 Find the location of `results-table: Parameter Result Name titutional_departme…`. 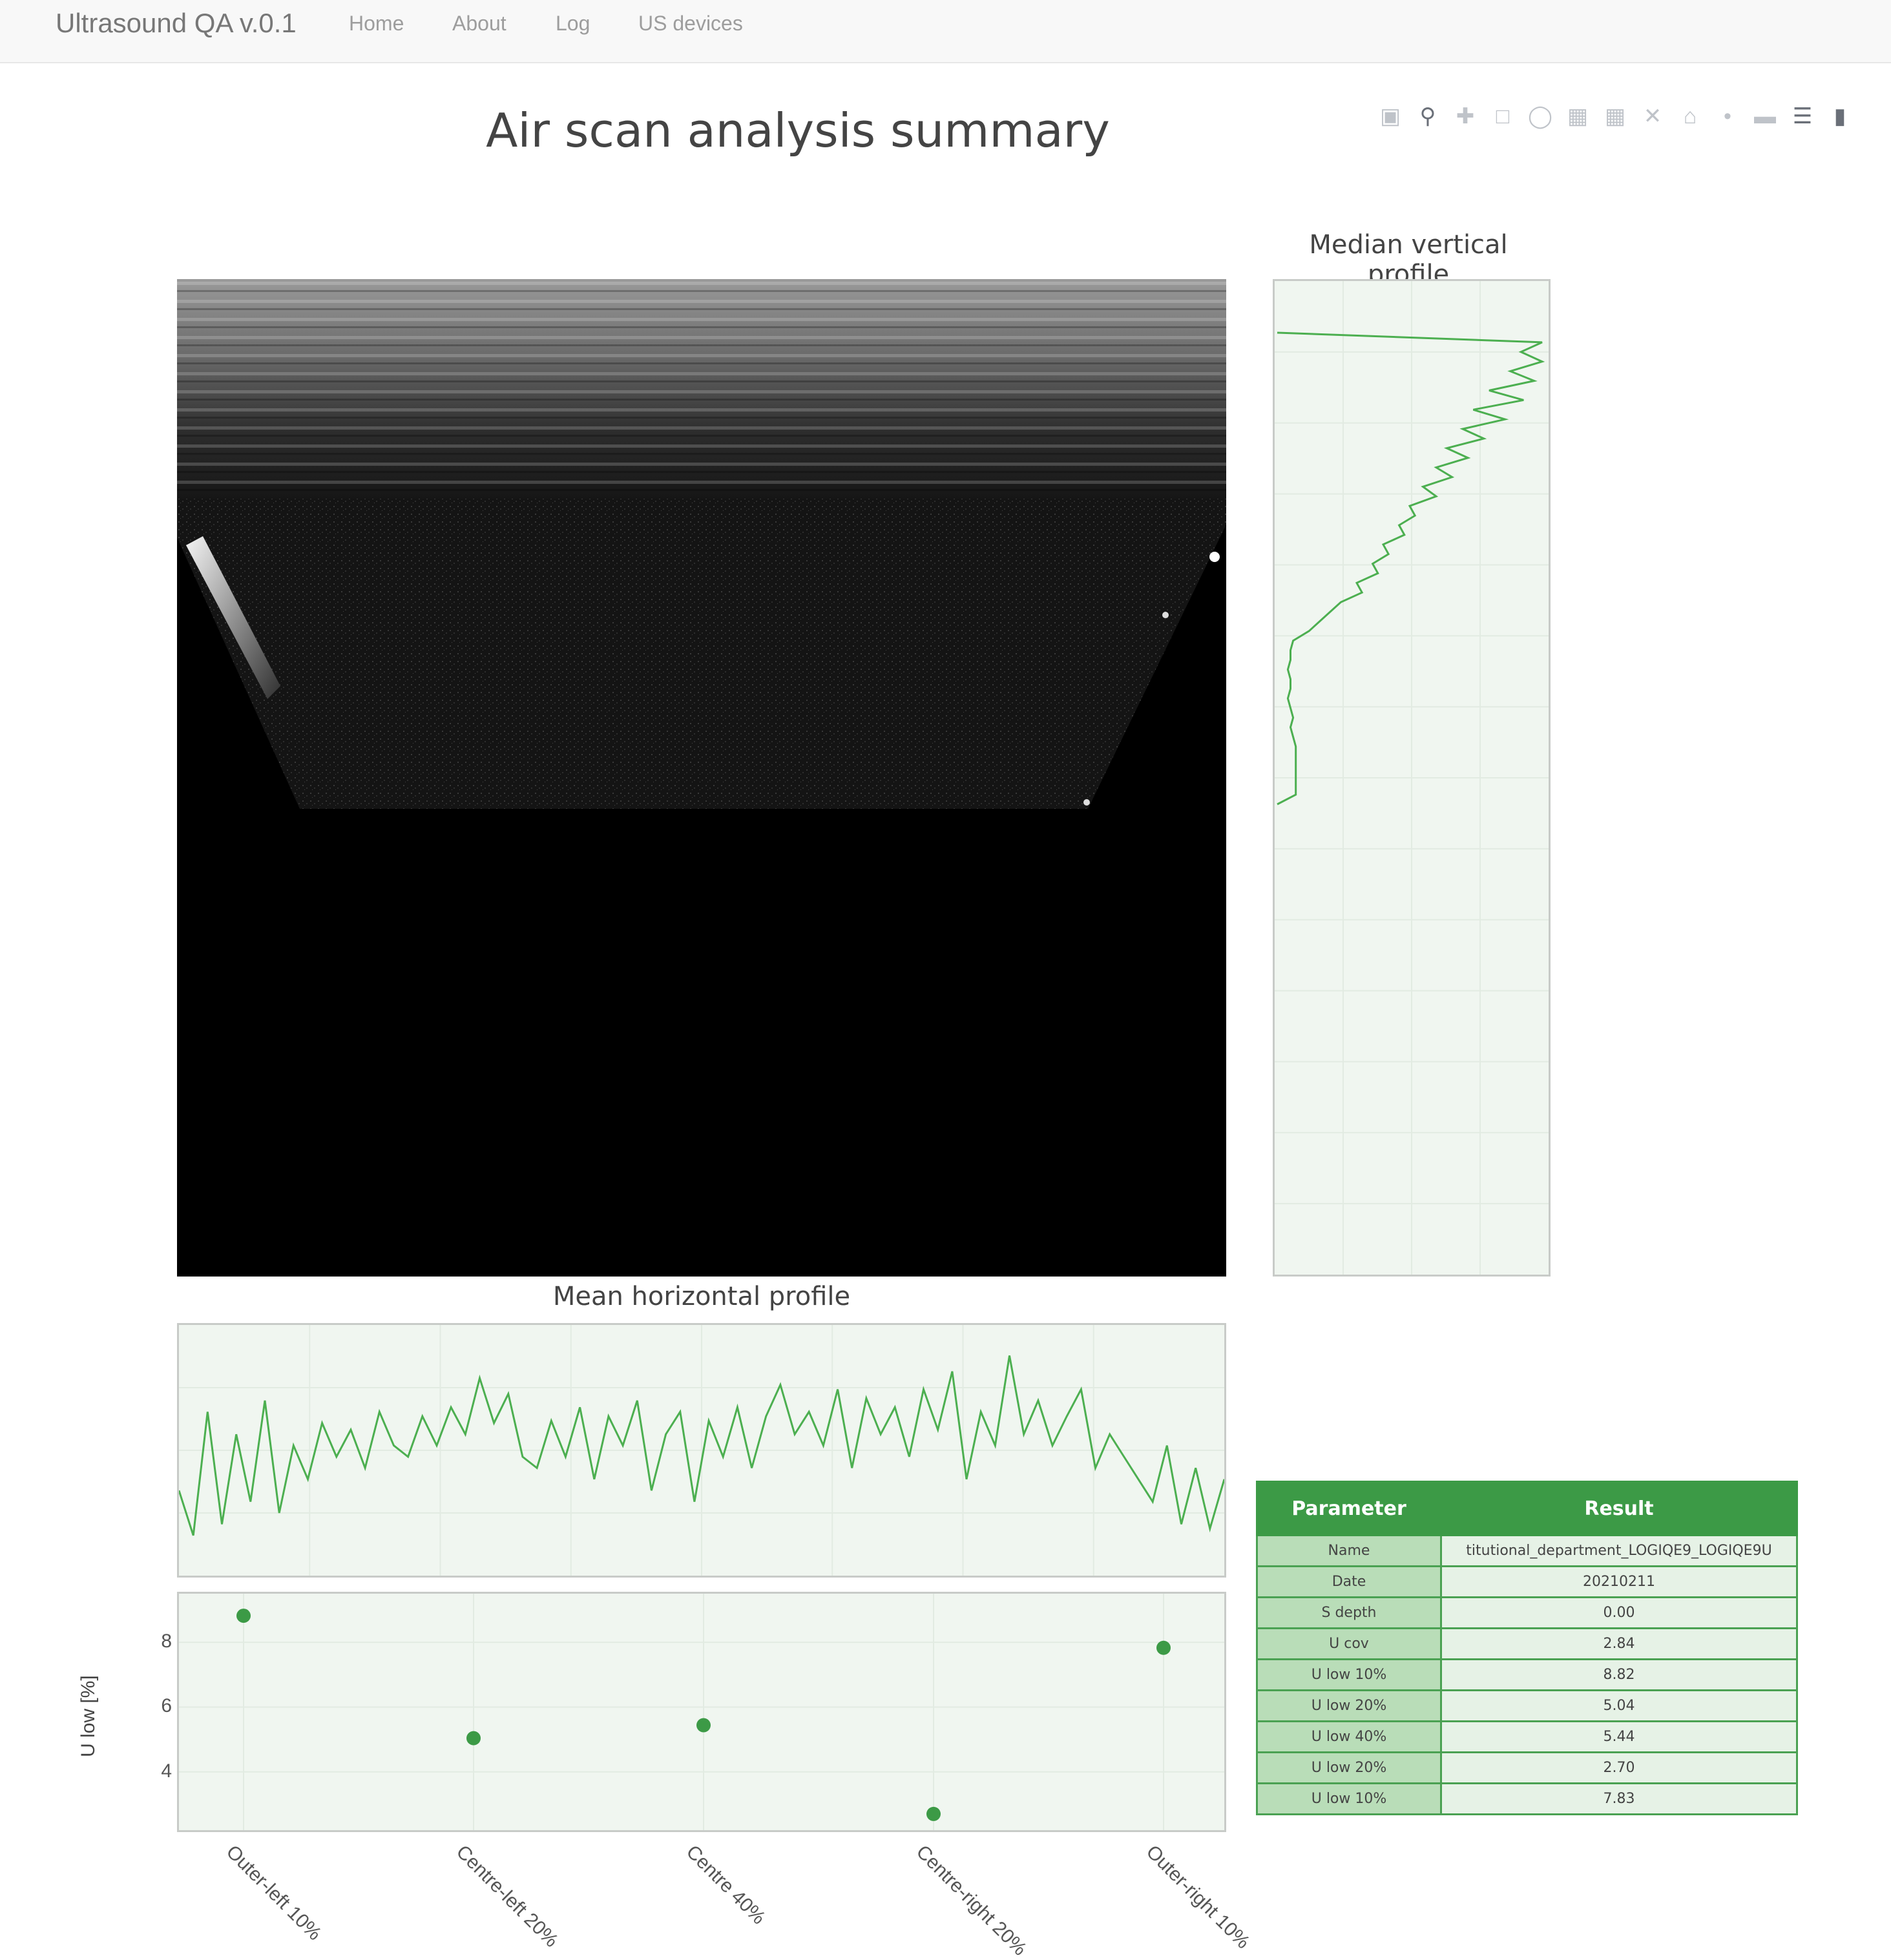

results-table: Parameter Result Name titutional_departme… is located at coordinates (1527, 1648).